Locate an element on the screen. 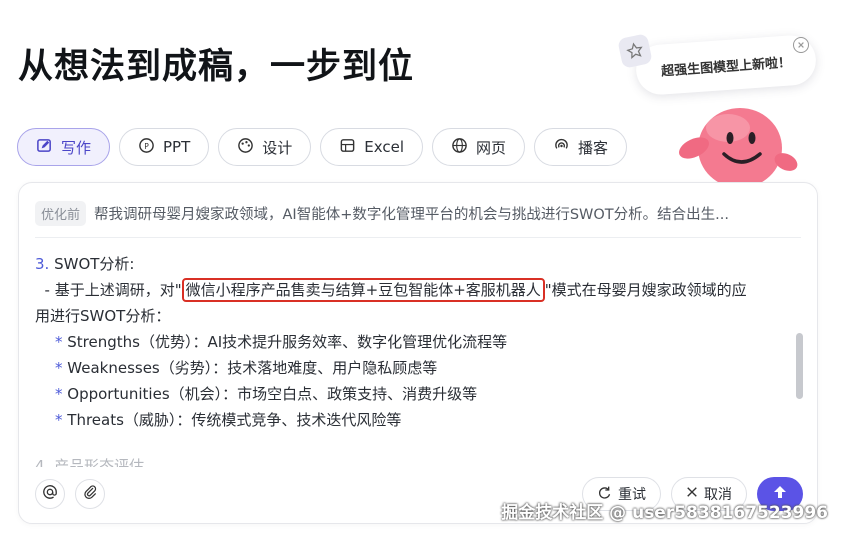 This screenshot has width=844, height=537. svg-text: P is located at coordinates (146, 145).